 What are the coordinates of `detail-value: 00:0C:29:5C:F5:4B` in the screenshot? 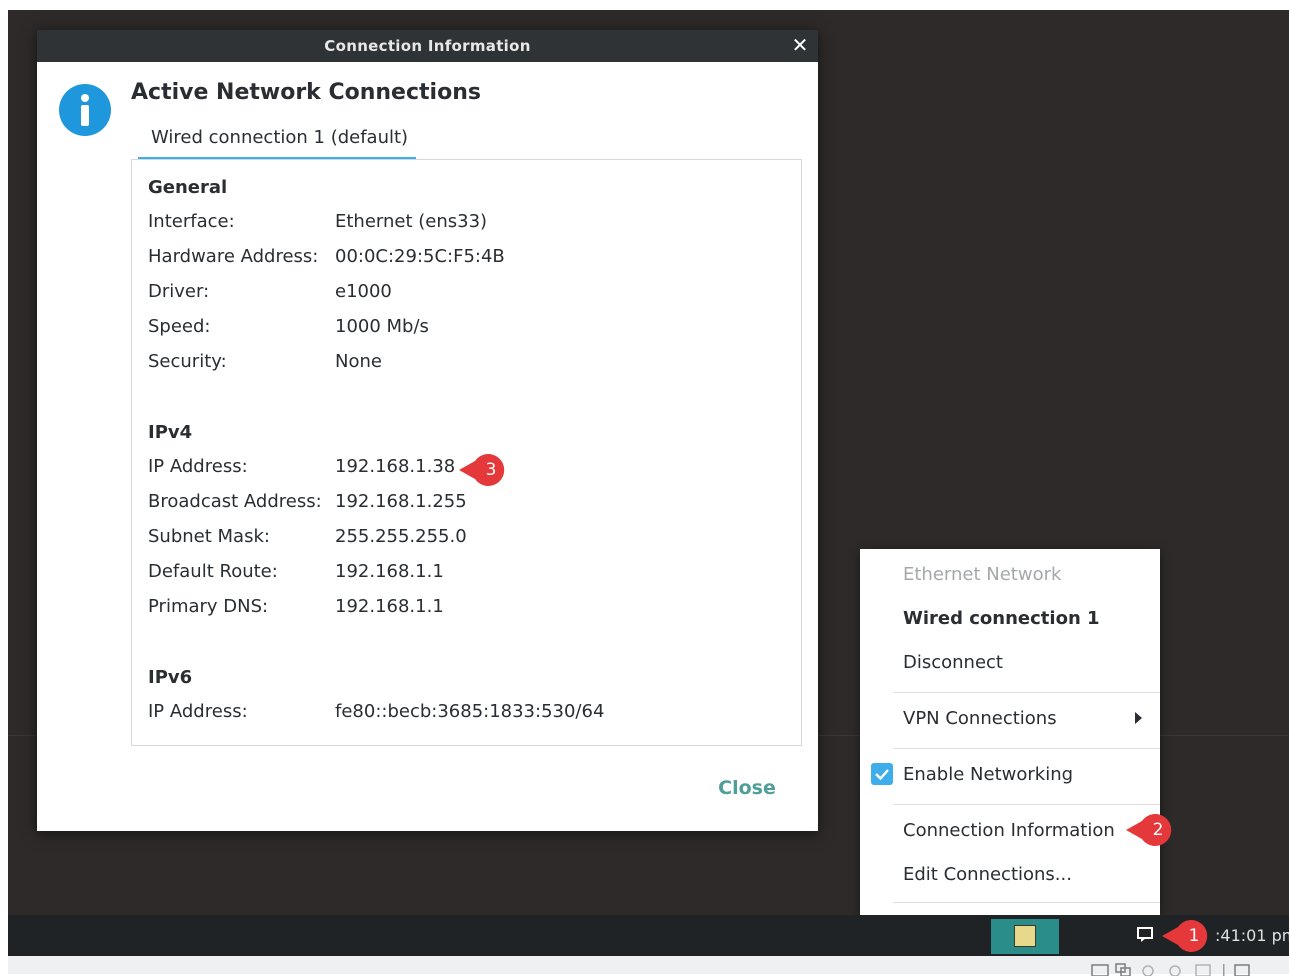 It's located at (420, 256).